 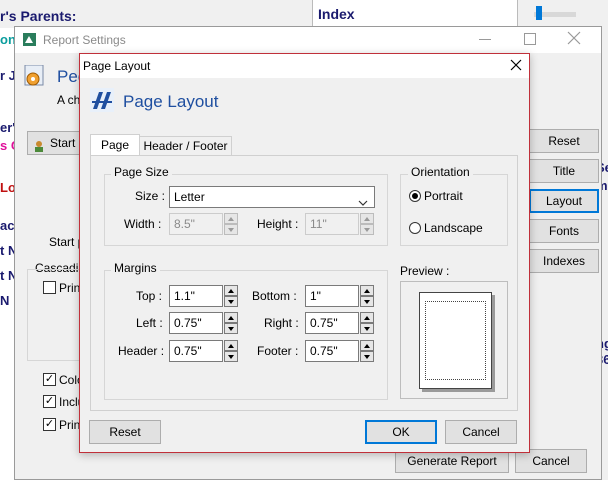 What do you see at coordinates (336, 14) in the screenshot?
I see `index-label: Index` at bounding box center [336, 14].